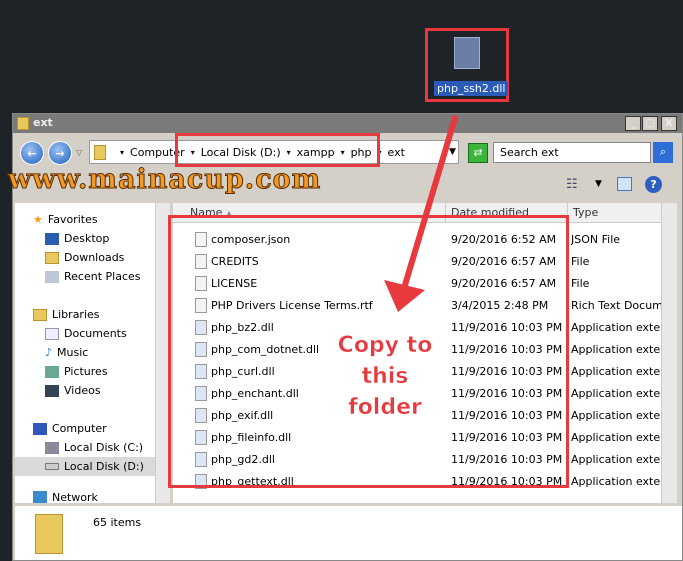  What do you see at coordinates (430, 201) in the screenshot?
I see `arrow-shaft` at bounding box center [430, 201].